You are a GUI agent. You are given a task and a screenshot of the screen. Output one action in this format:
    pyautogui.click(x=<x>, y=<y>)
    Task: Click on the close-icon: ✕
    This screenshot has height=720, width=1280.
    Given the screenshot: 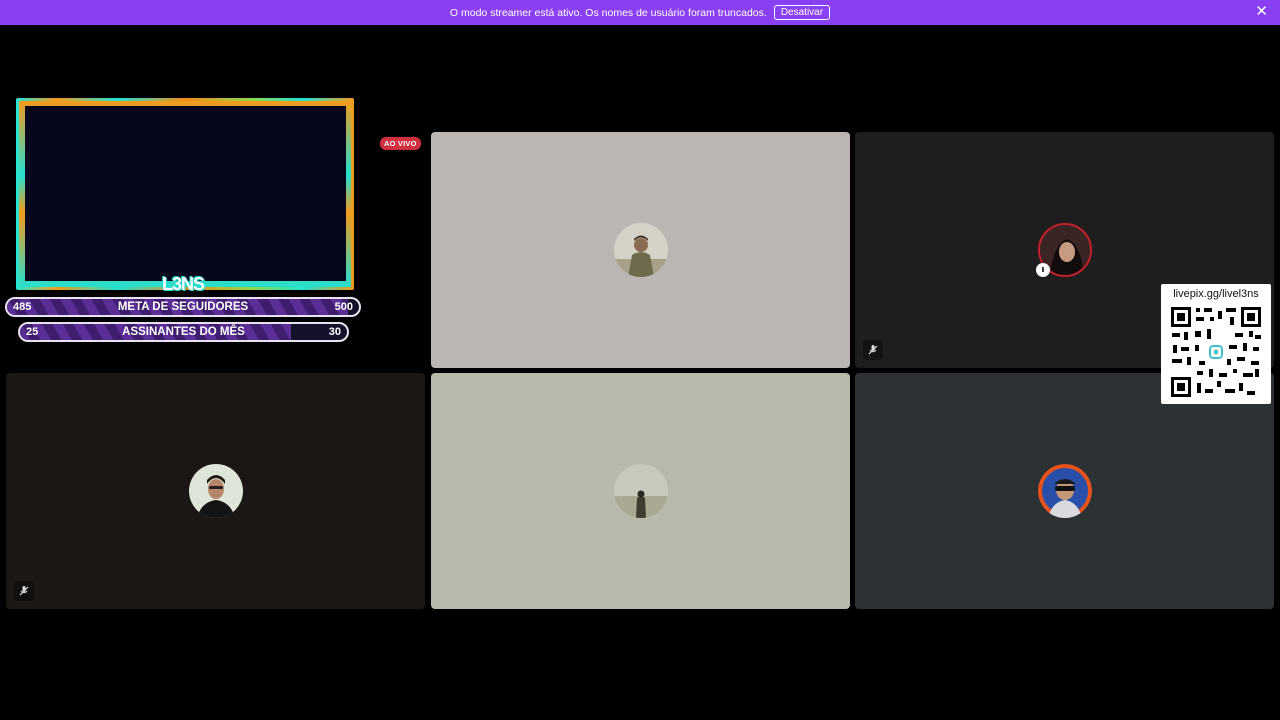 What is the action you would take?
    pyautogui.click(x=1261, y=12)
    